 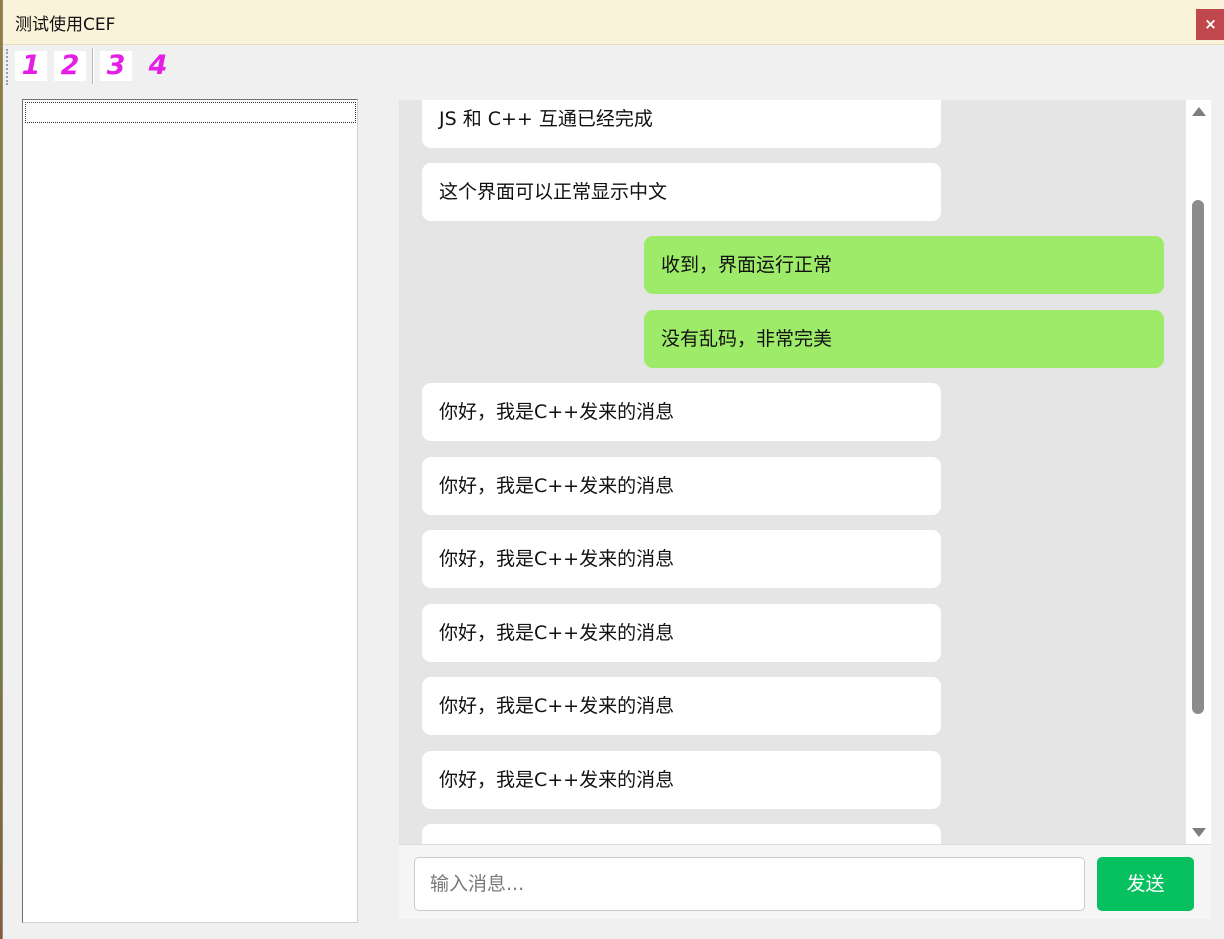 What do you see at coordinates (904, 265) in the screenshot?
I see `chat-message-outgoing: 收到，界面运行正常` at bounding box center [904, 265].